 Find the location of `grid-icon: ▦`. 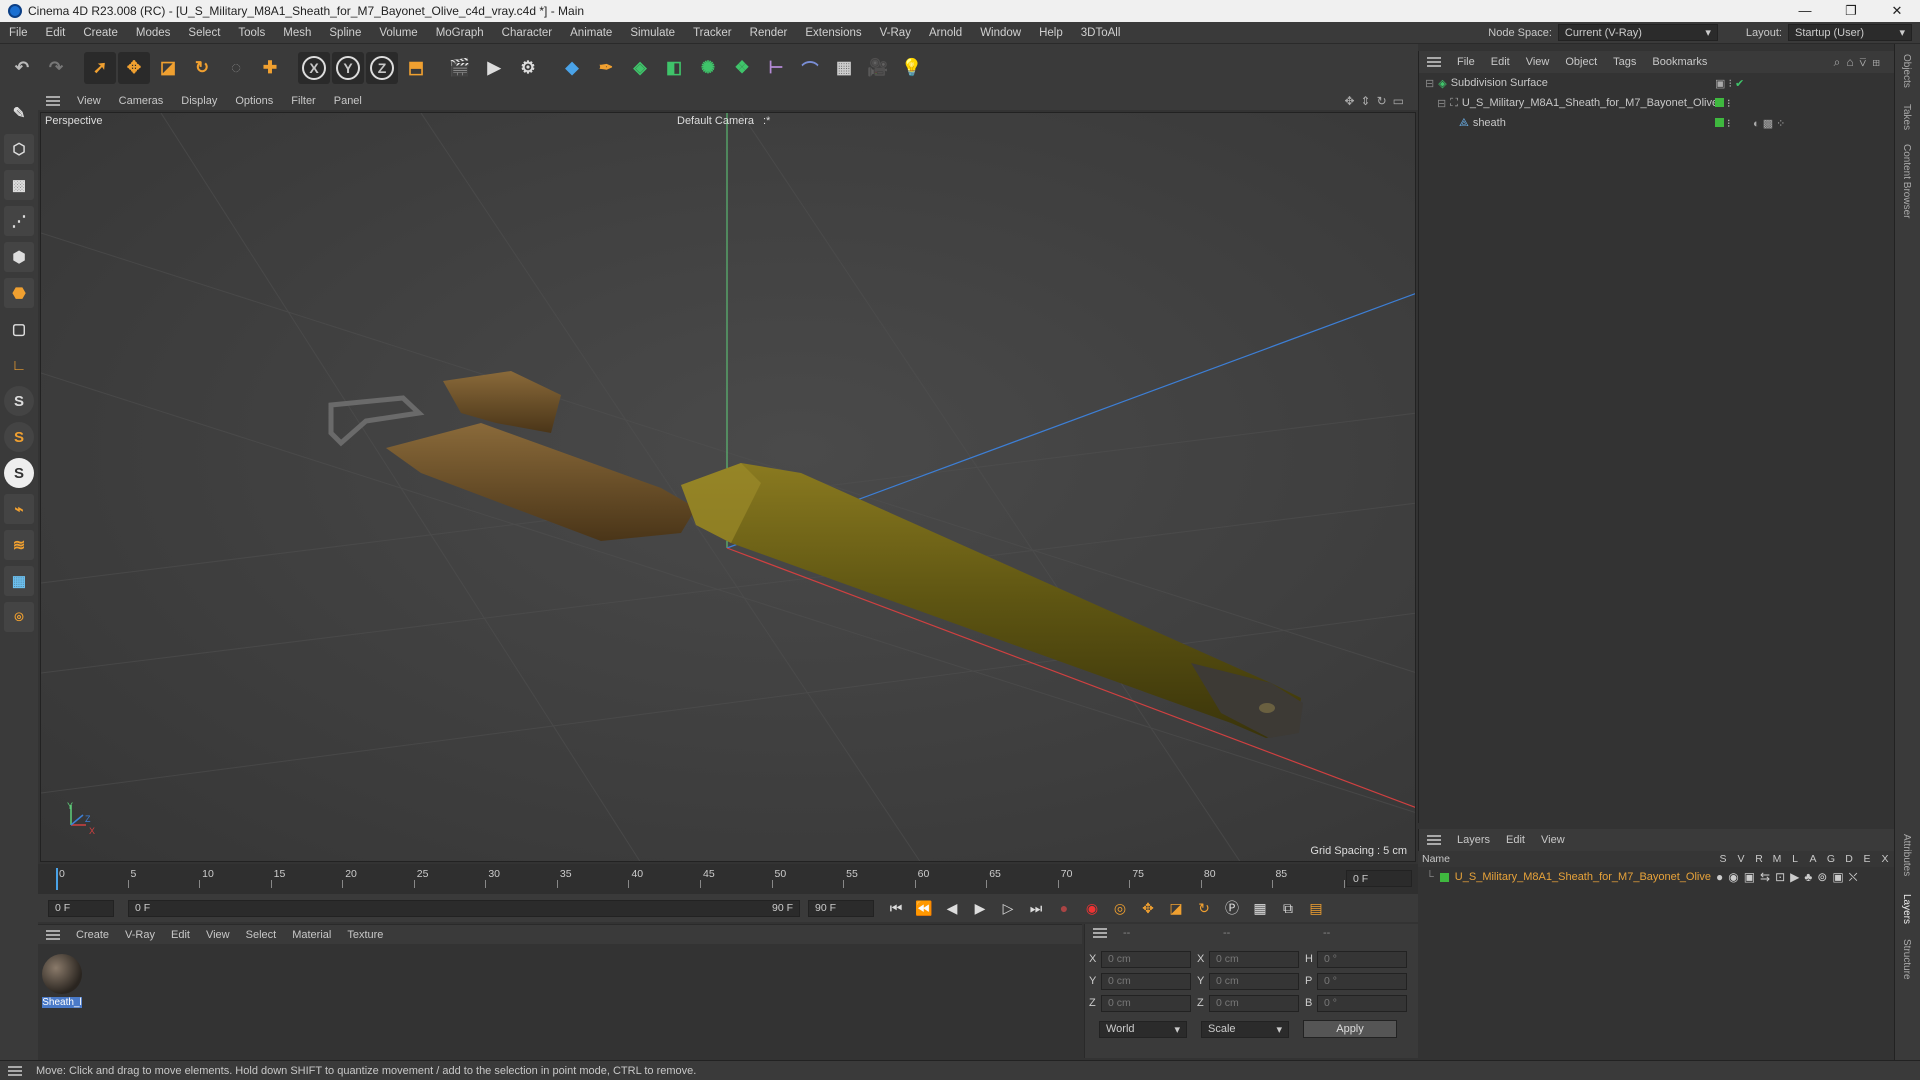

grid-icon: ▦ is located at coordinates (19, 581).